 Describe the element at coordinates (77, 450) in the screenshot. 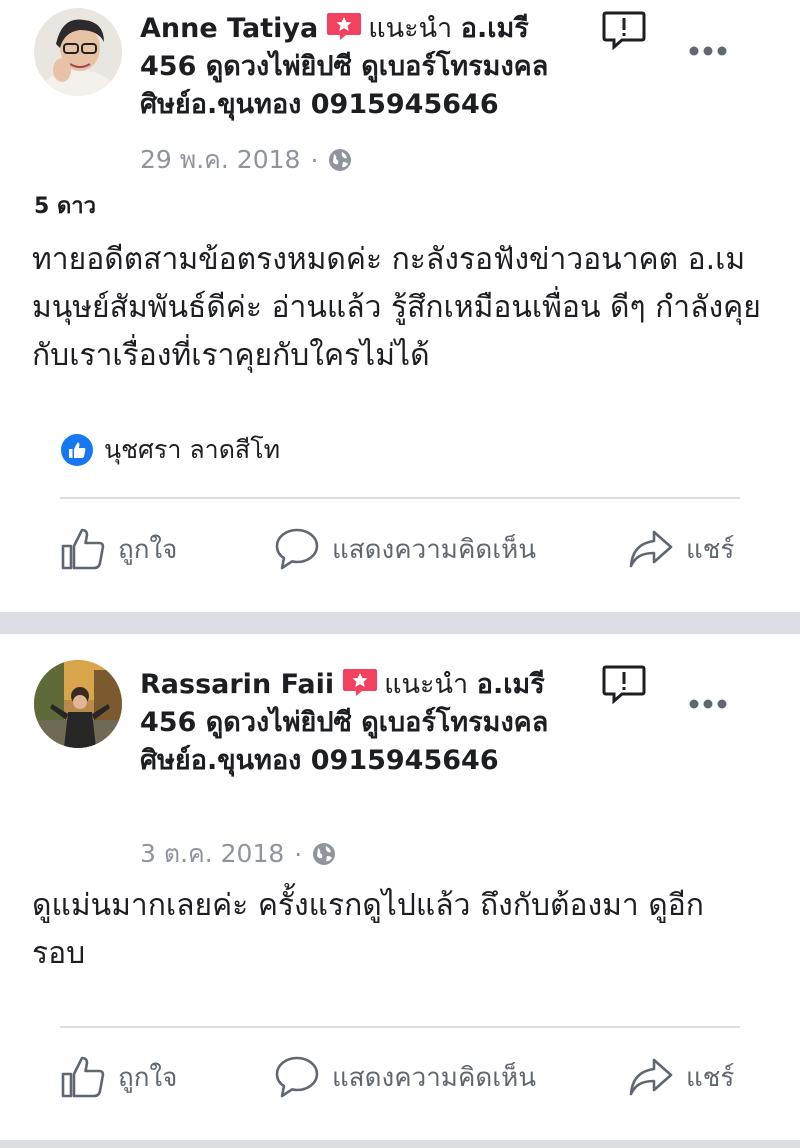

I see `like-reaction-icon` at that location.